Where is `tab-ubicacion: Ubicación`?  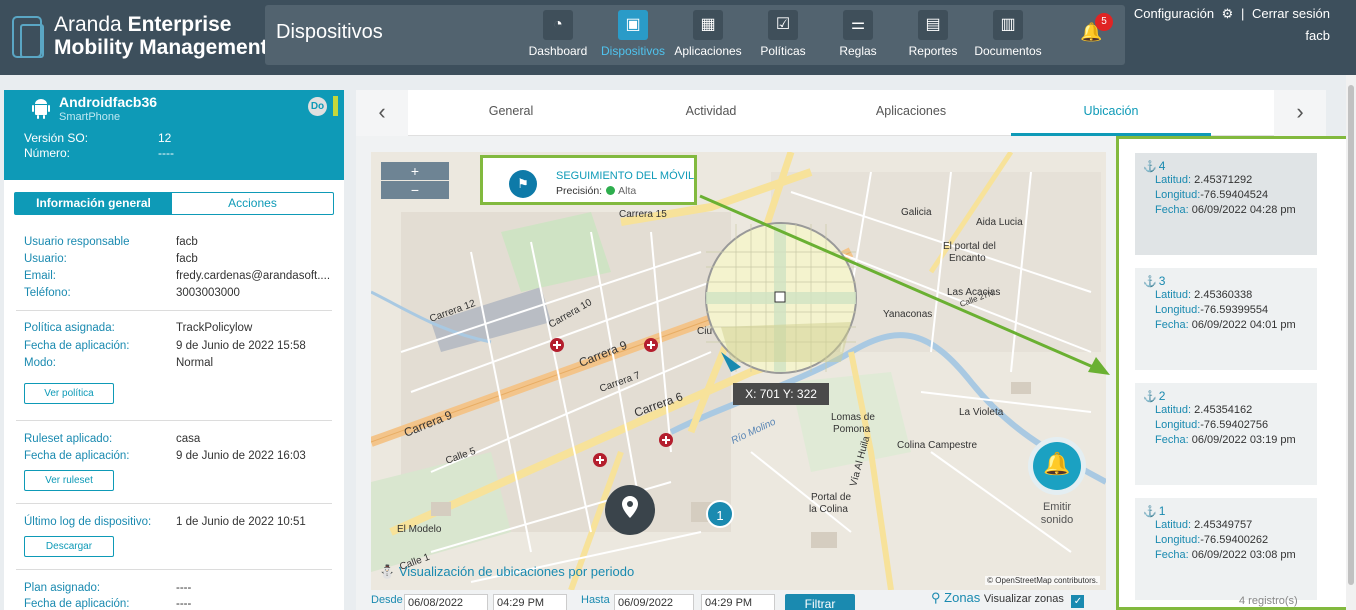
tab-ubicacion: Ubicación is located at coordinates (1111, 113).